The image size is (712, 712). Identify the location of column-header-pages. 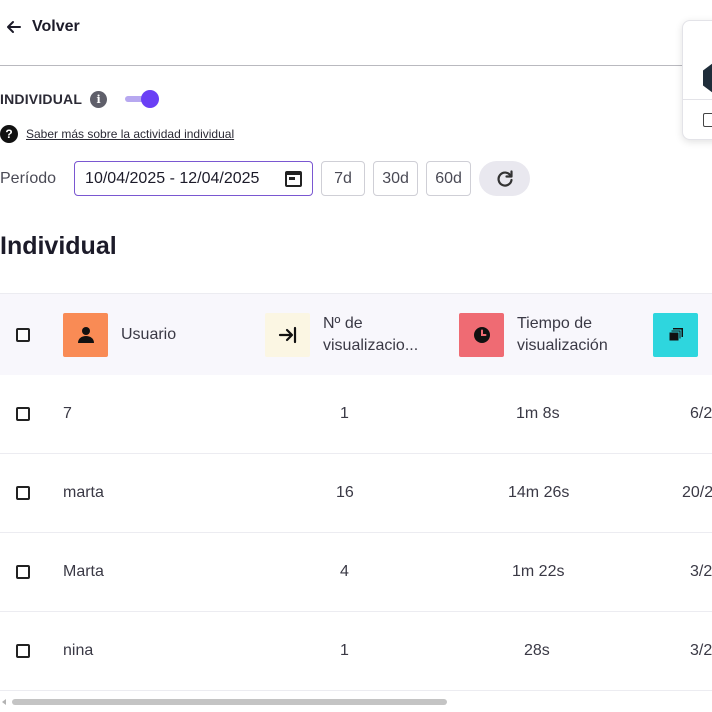
(682, 334).